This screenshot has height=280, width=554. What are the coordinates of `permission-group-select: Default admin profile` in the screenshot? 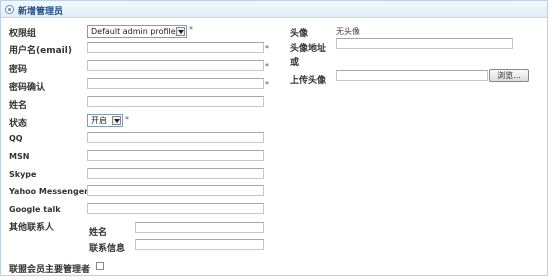 It's located at (137, 31).